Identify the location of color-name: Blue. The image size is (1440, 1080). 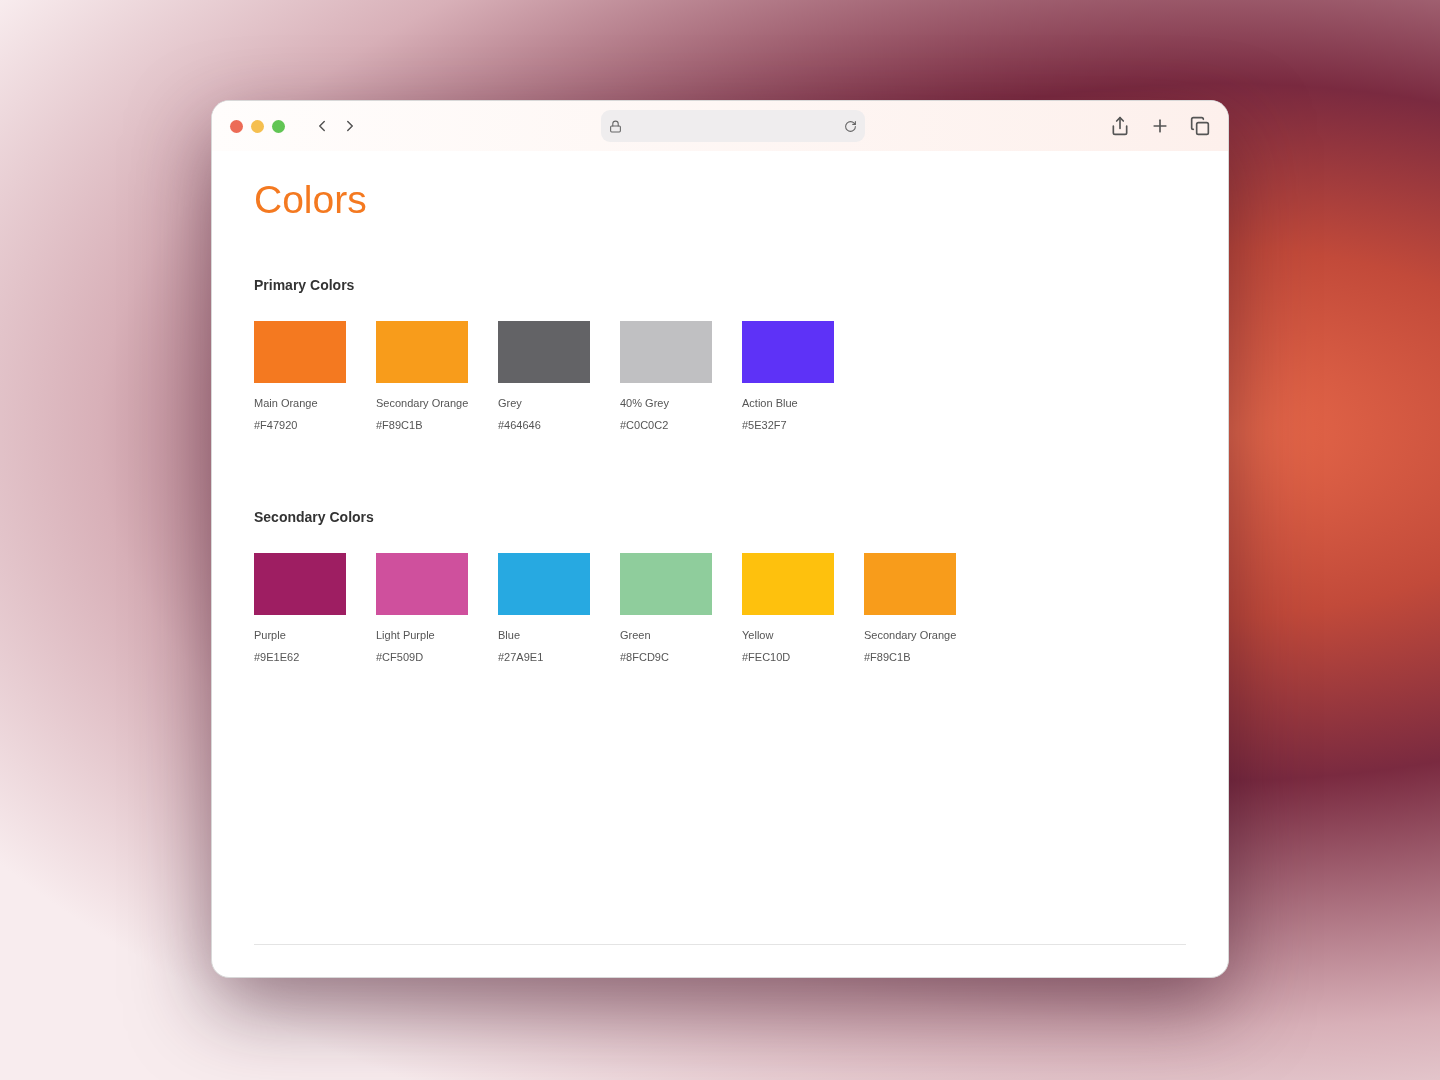
(509, 635).